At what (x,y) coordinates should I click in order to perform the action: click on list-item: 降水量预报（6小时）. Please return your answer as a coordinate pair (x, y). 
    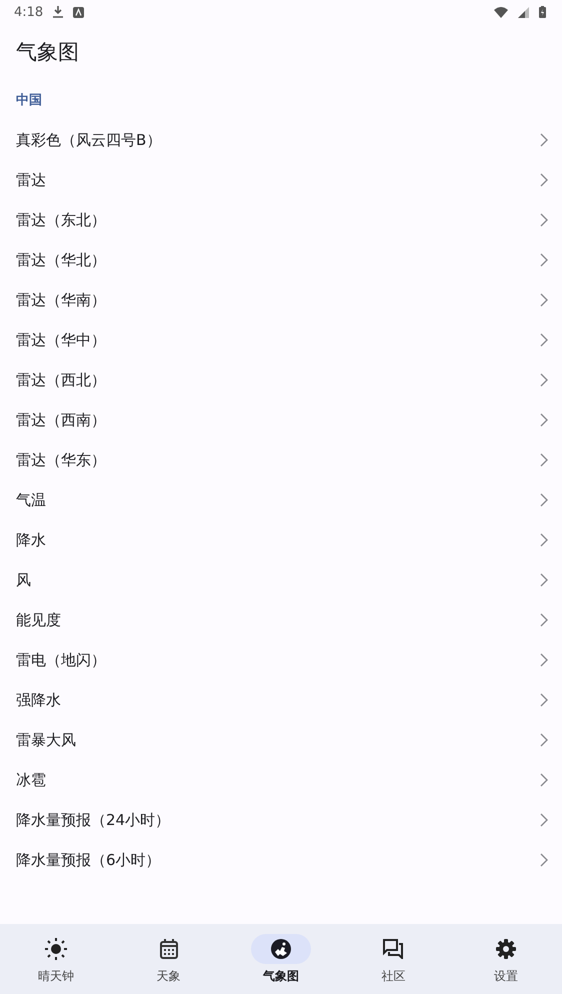
    Looking at the image, I should click on (281, 860).